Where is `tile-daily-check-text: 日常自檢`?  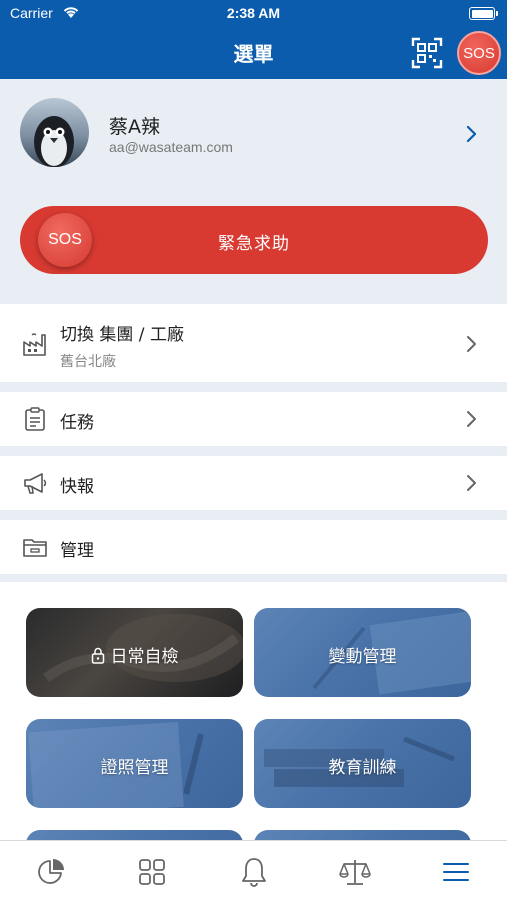 tile-daily-check-text: 日常自檢 is located at coordinates (144, 657).